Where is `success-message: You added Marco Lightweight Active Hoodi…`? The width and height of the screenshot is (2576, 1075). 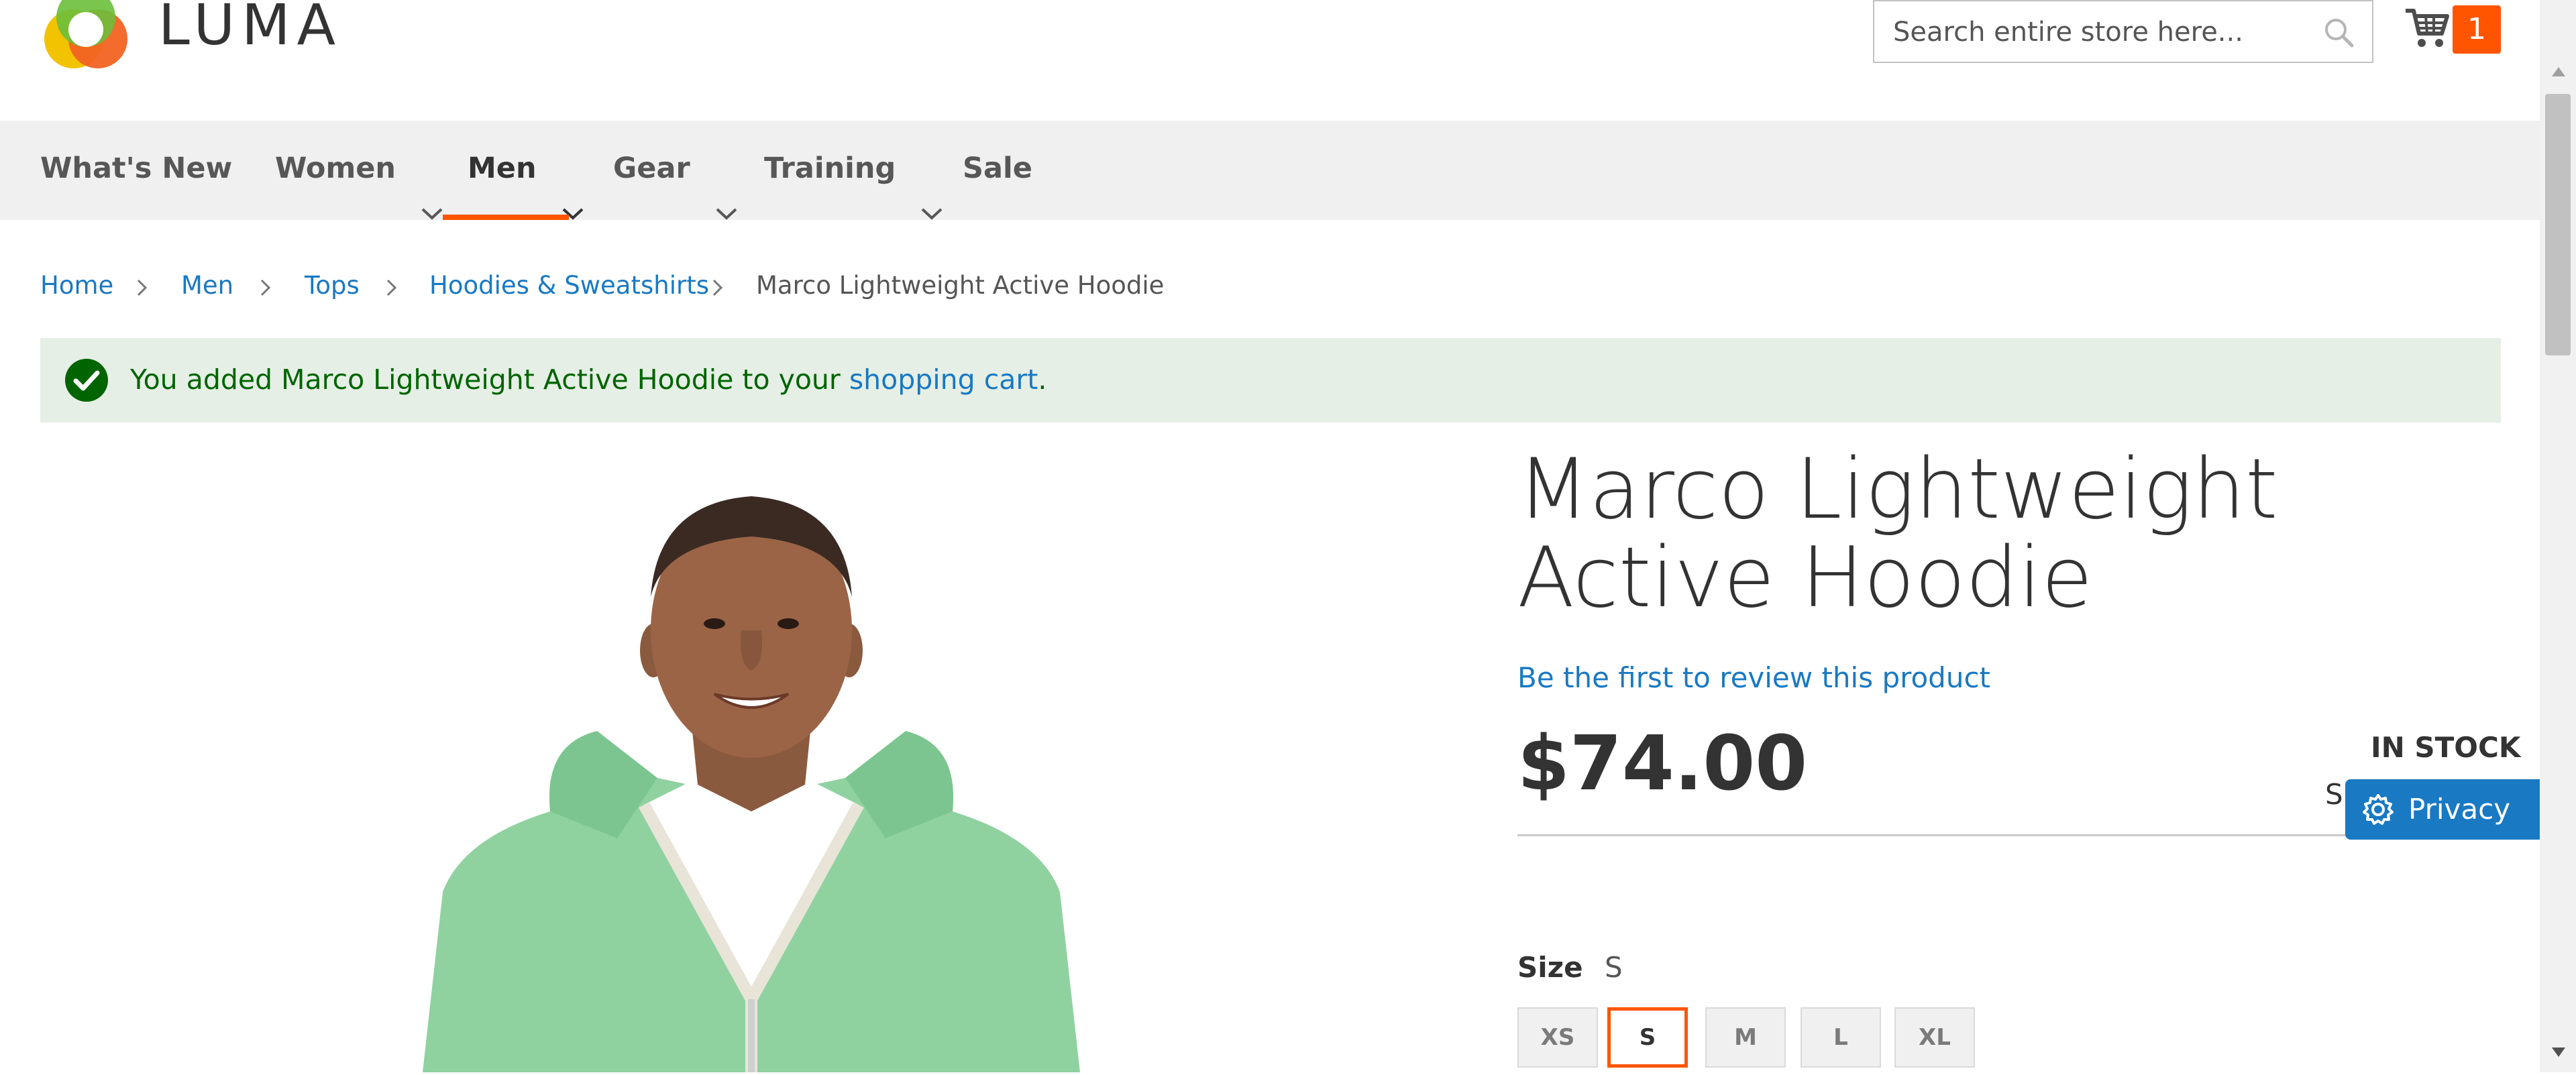
success-message: You added Marco Lightweight Active Hoodi… is located at coordinates (1270, 380).